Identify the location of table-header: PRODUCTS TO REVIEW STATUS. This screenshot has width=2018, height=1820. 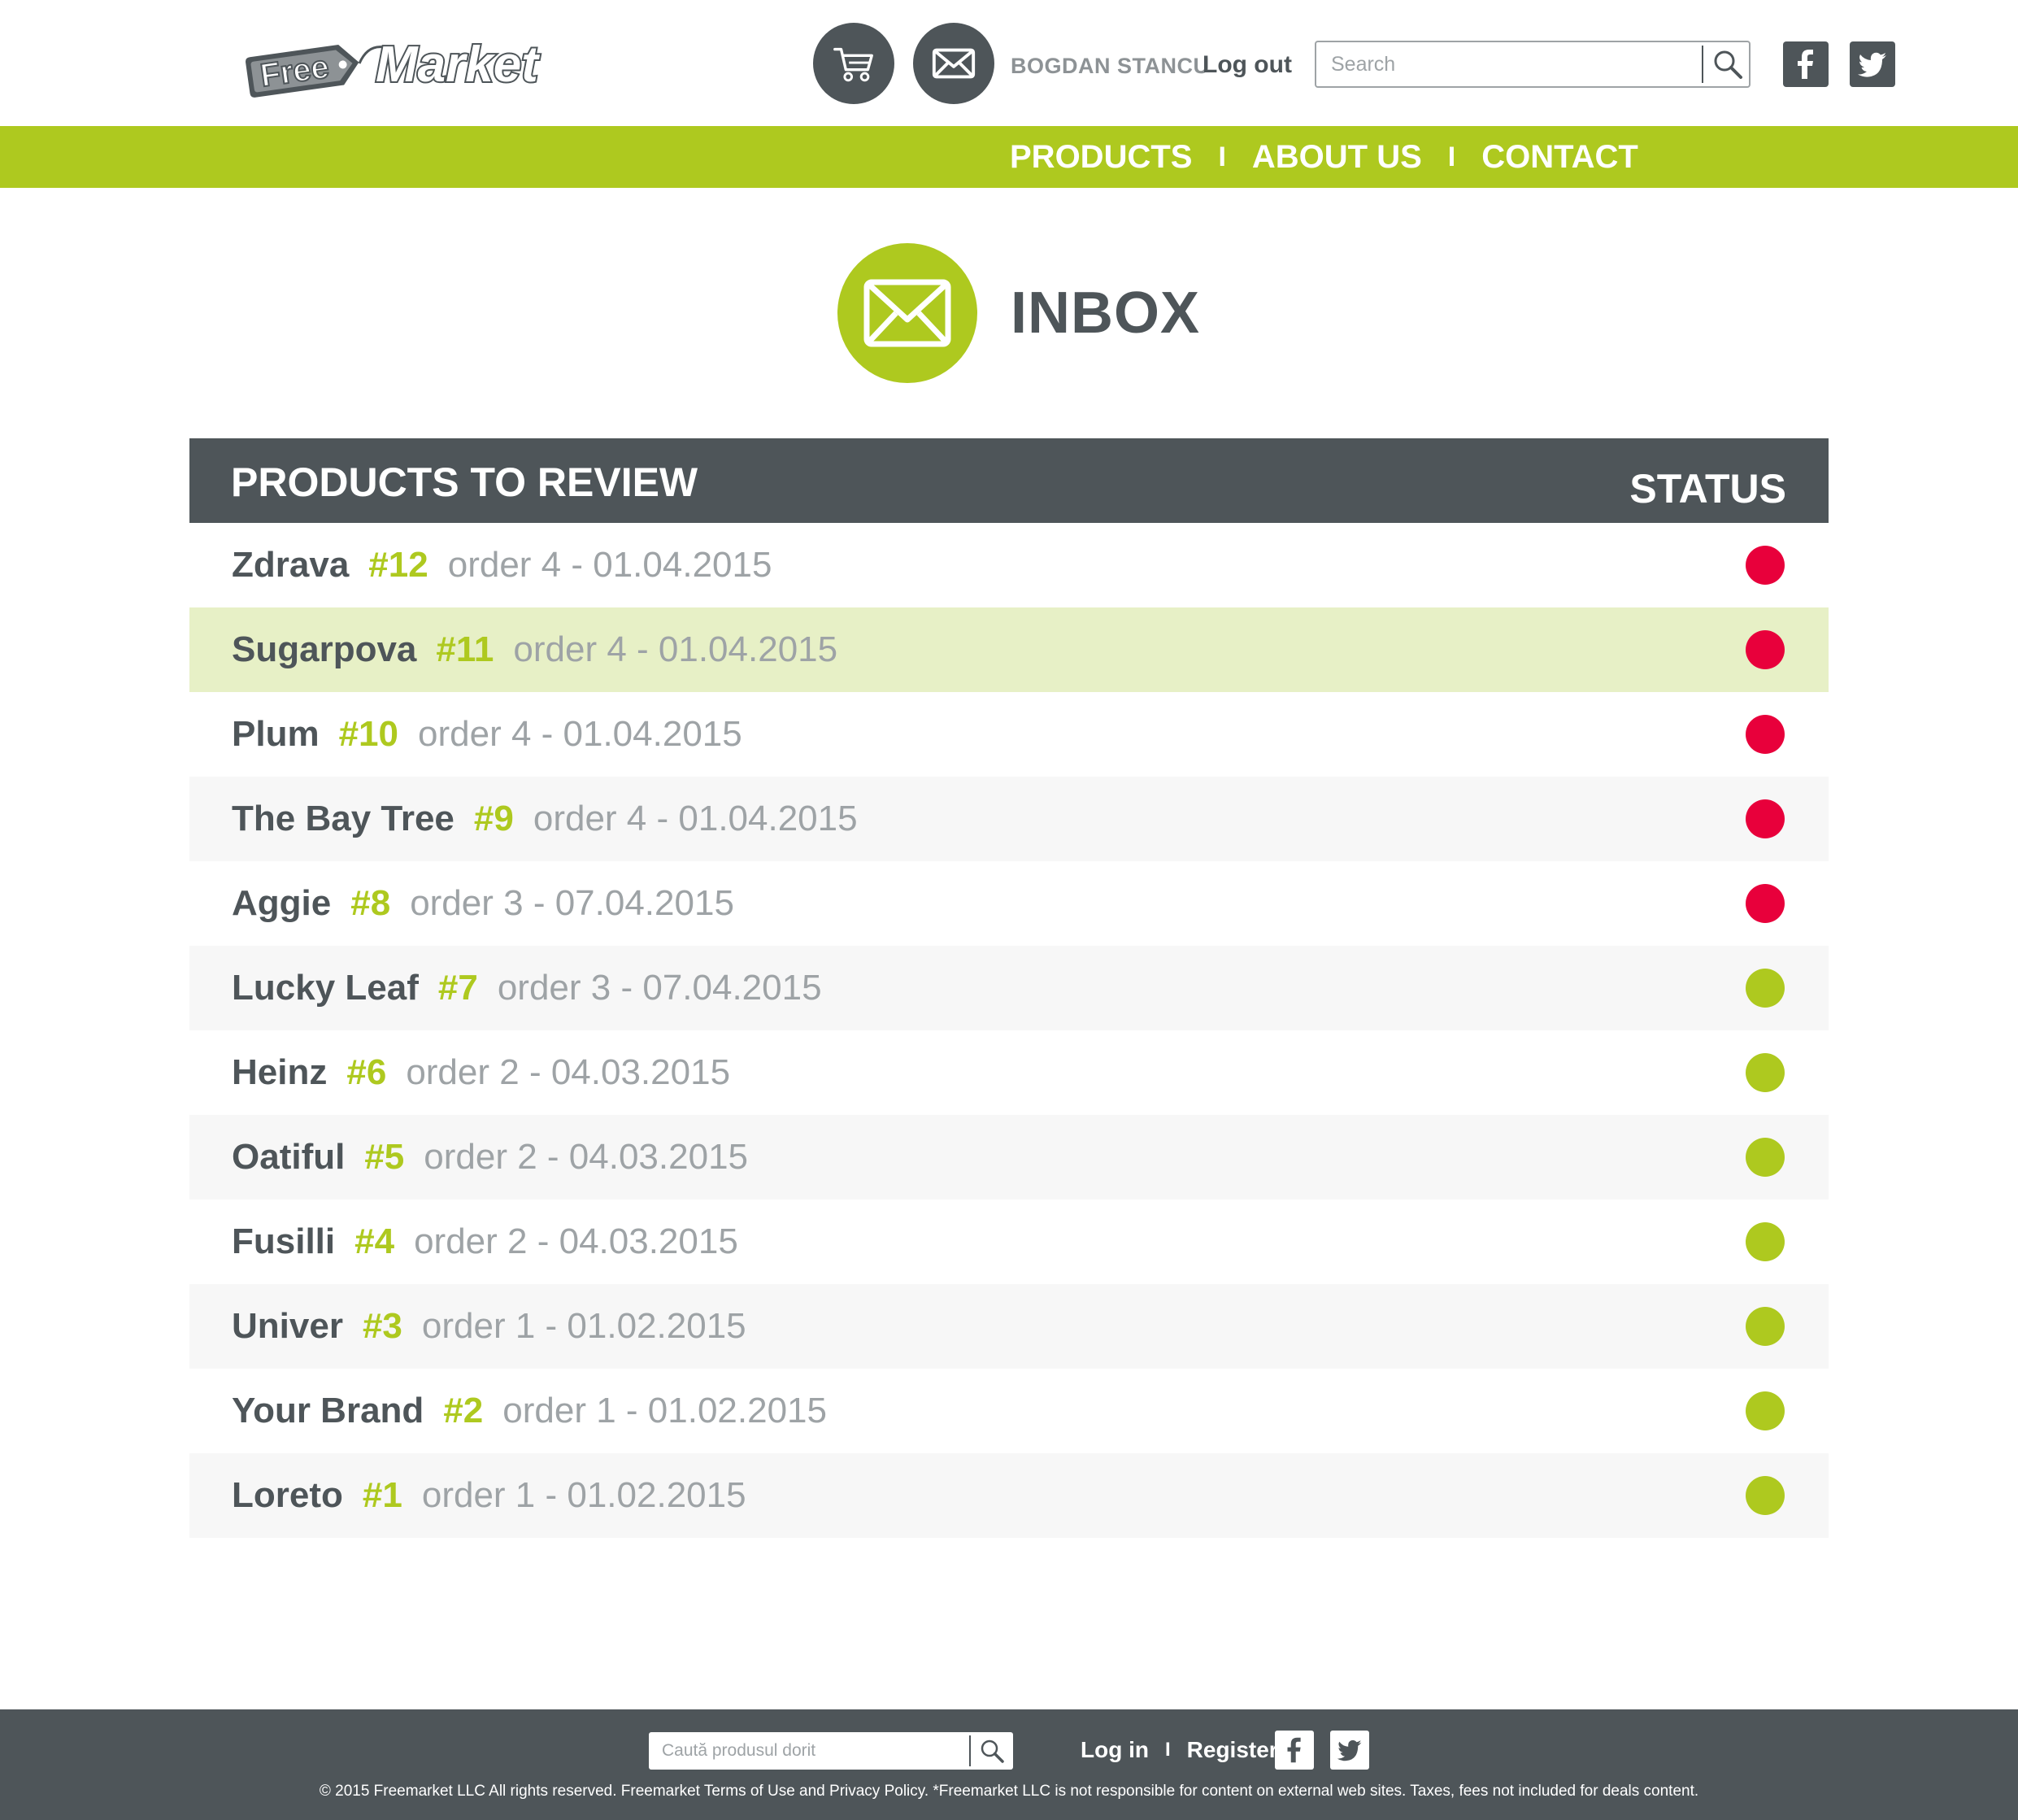
(1009, 481).